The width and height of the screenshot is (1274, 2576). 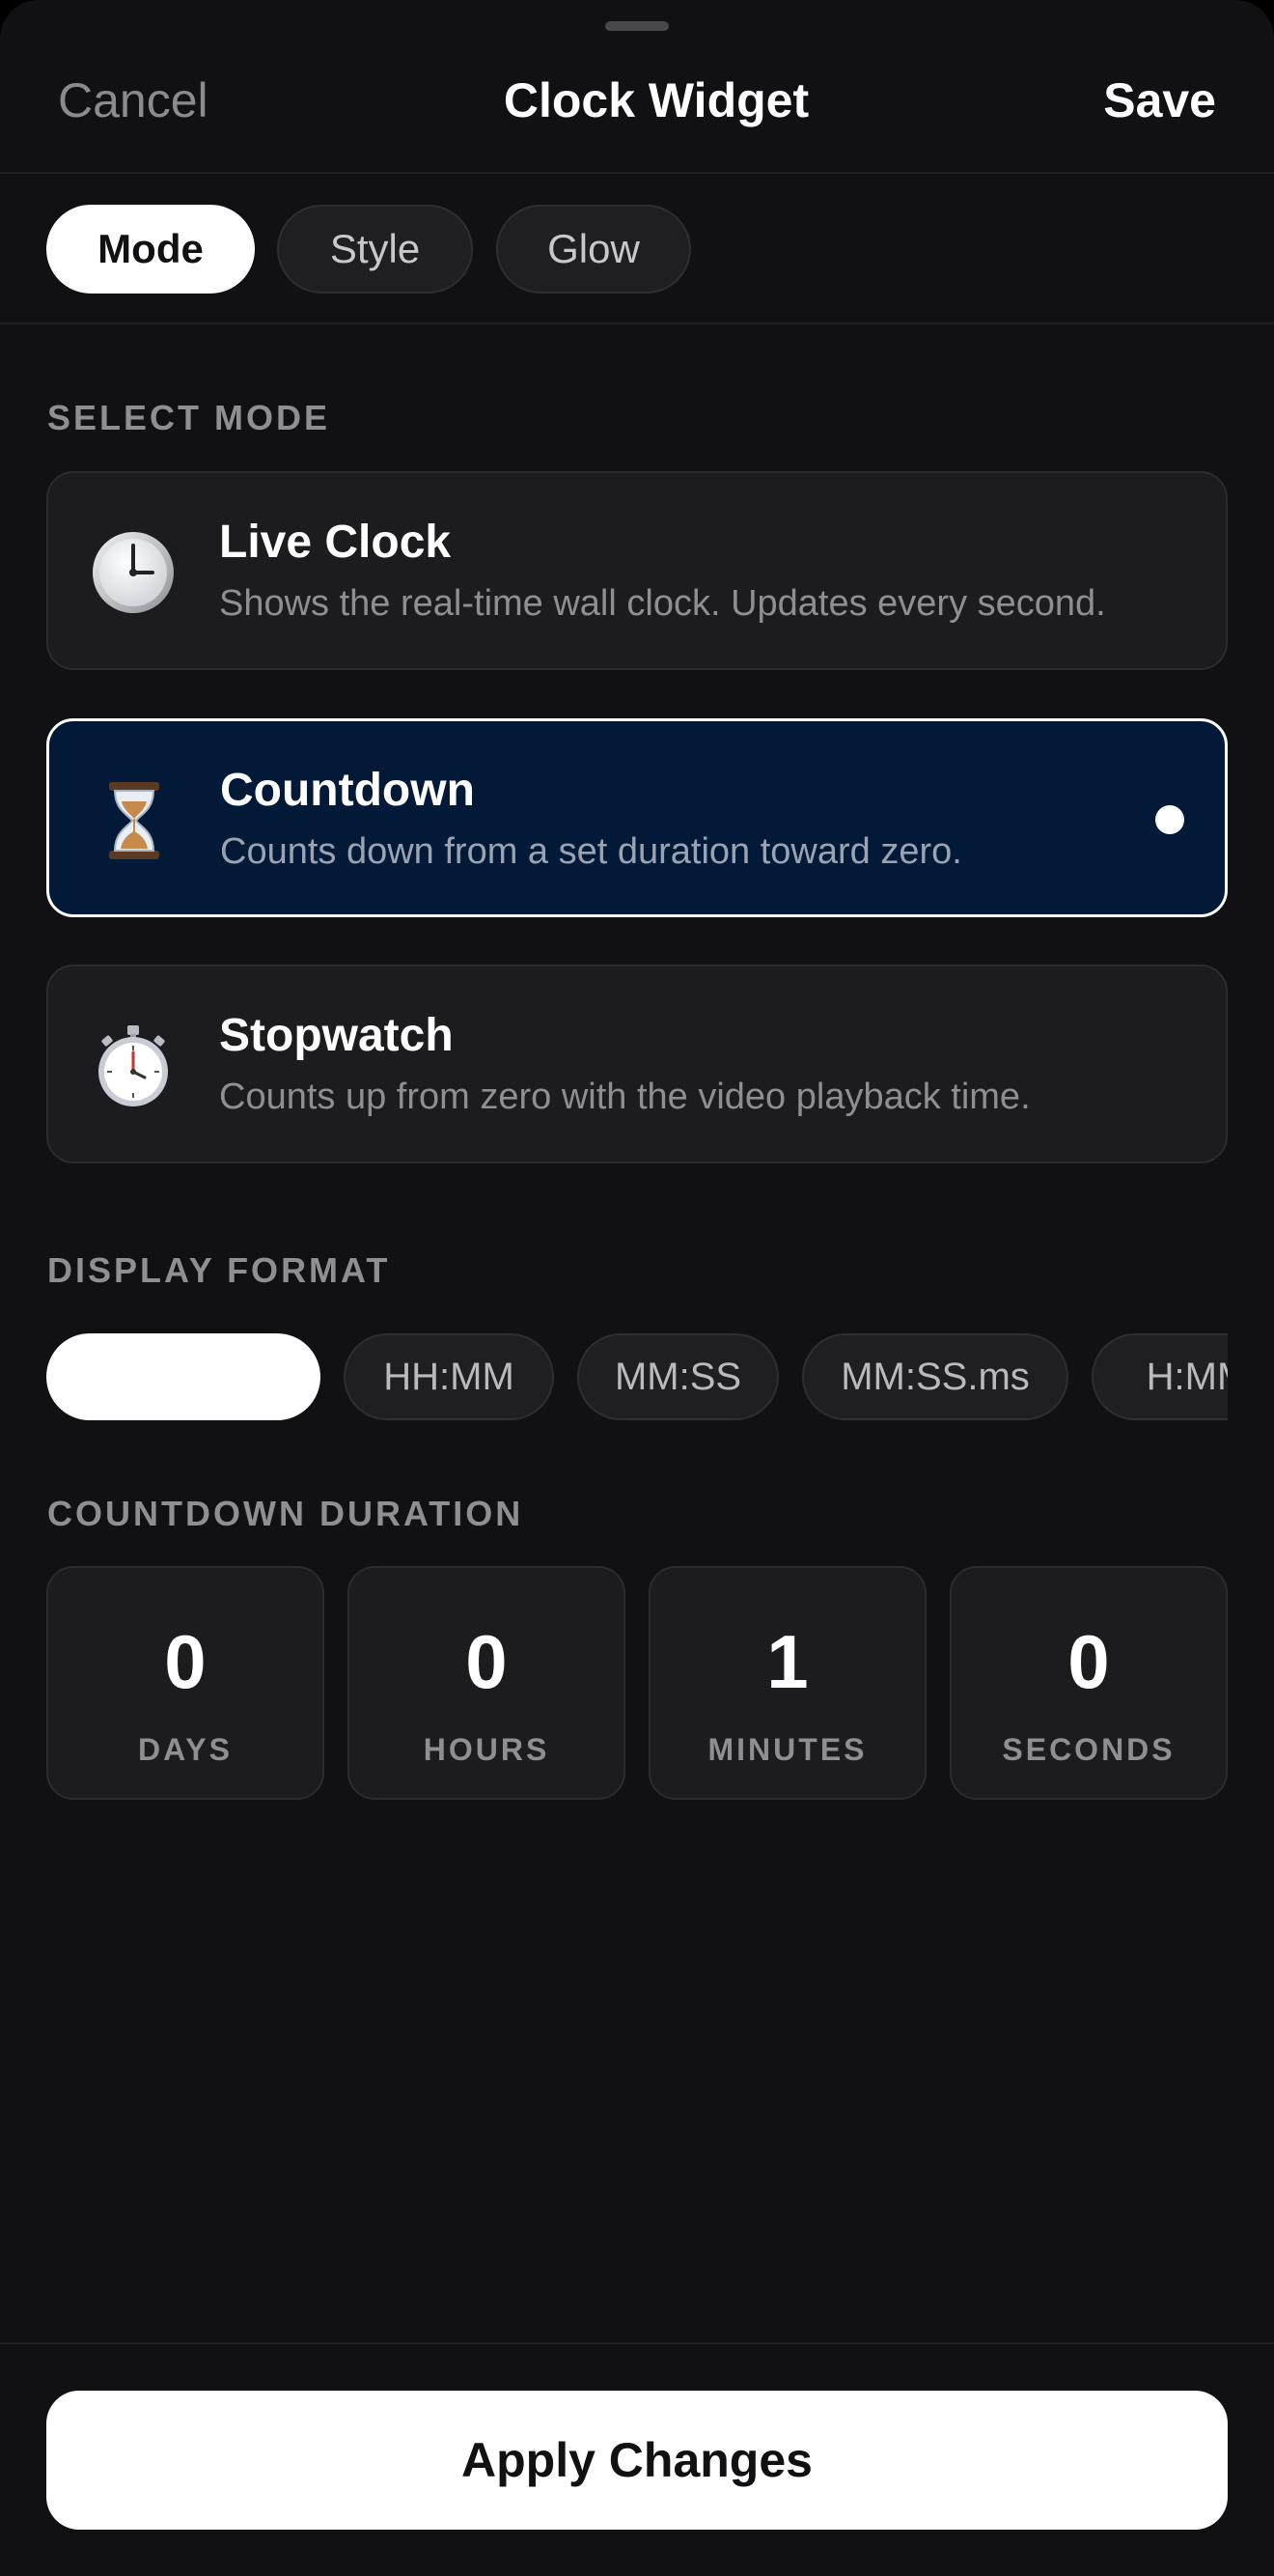 What do you see at coordinates (189, 418) in the screenshot?
I see `select-mode-heading: SELECT MODE` at bounding box center [189, 418].